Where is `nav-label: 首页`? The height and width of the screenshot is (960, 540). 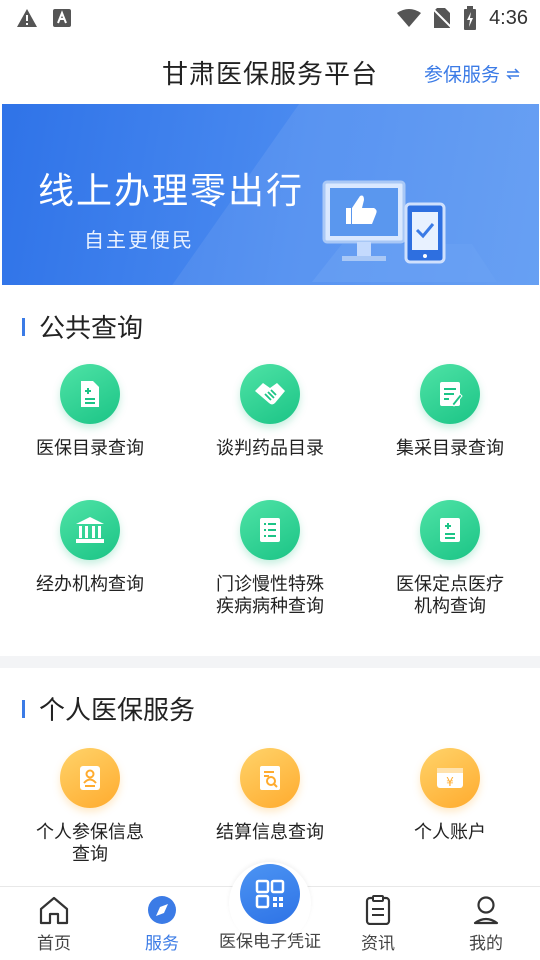
nav-label: 首页 is located at coordinates (54, 944).